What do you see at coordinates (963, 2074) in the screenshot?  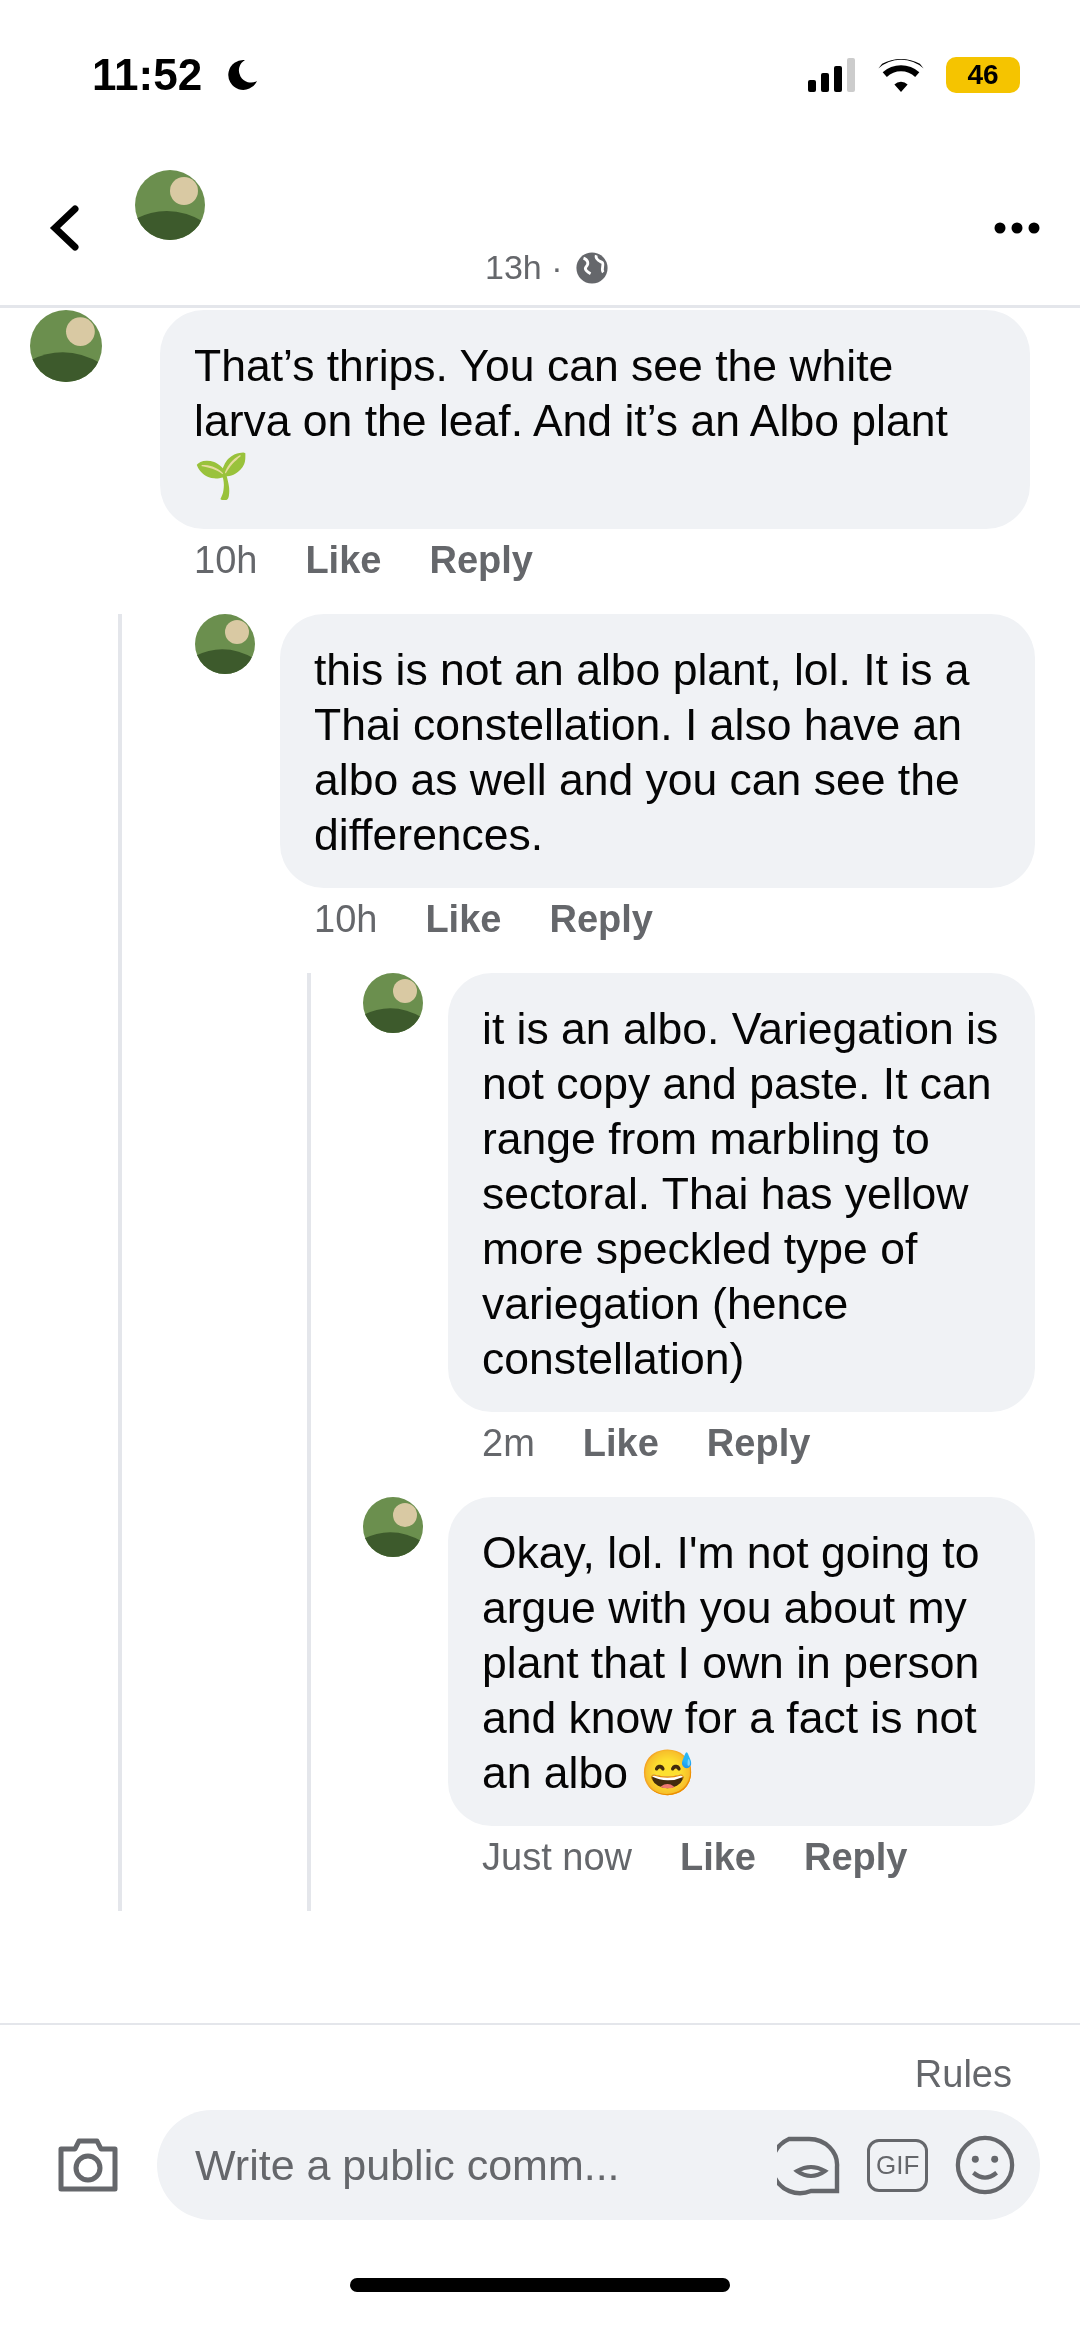 I see `rules-link: Rules` at bounding box center [963, 2074].